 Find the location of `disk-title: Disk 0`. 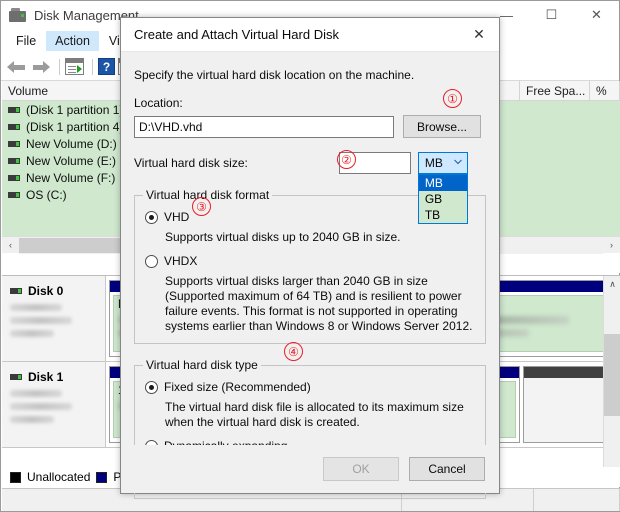

disk-title: Disk 0 is located at coordinates (54, 291).